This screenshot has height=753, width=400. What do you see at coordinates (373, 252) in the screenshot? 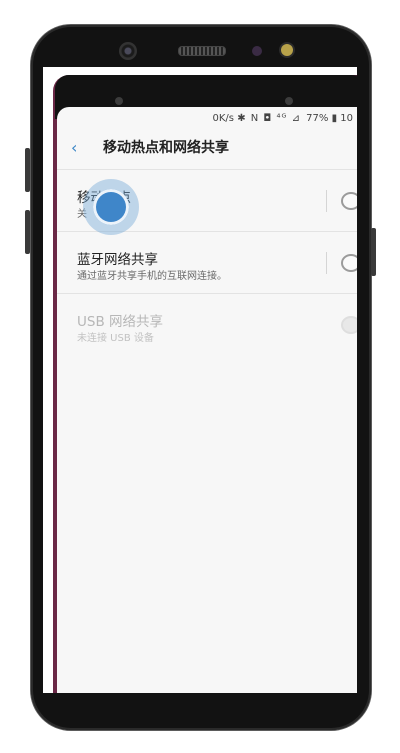
I see `power-button` at bounding box center [373, 252].